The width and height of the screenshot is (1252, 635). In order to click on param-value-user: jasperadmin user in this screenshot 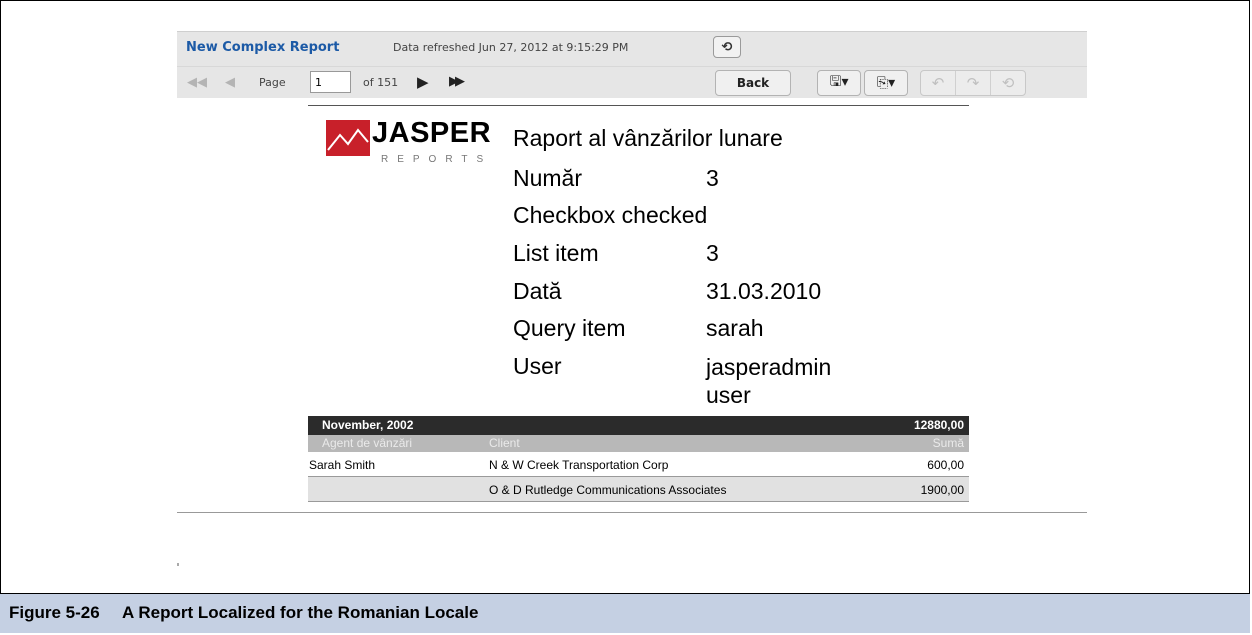, I will do `click(769, 381)`.